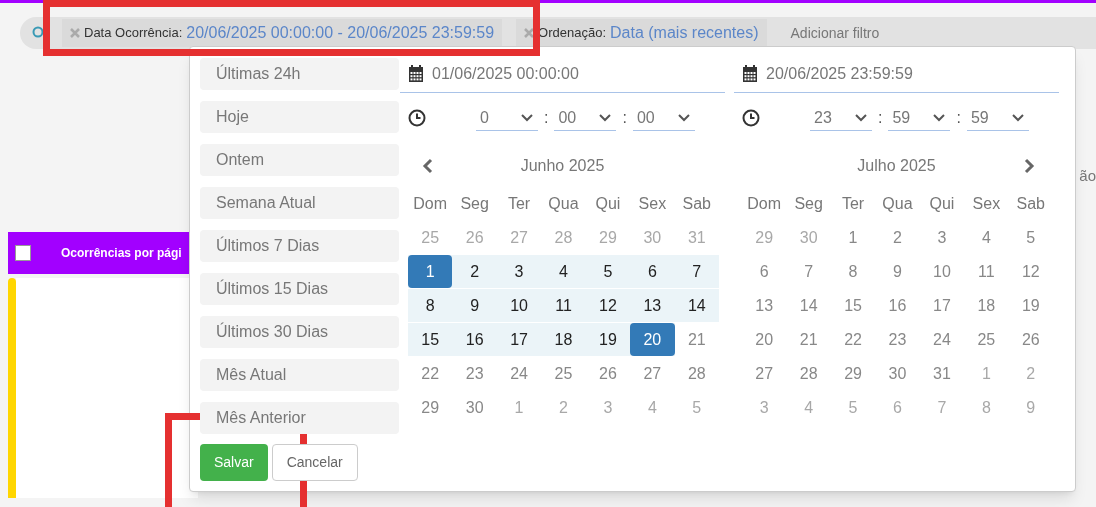  Describe the element at coordinates (841, 118) in the screenshot. I see `time-select: 23` at that location.